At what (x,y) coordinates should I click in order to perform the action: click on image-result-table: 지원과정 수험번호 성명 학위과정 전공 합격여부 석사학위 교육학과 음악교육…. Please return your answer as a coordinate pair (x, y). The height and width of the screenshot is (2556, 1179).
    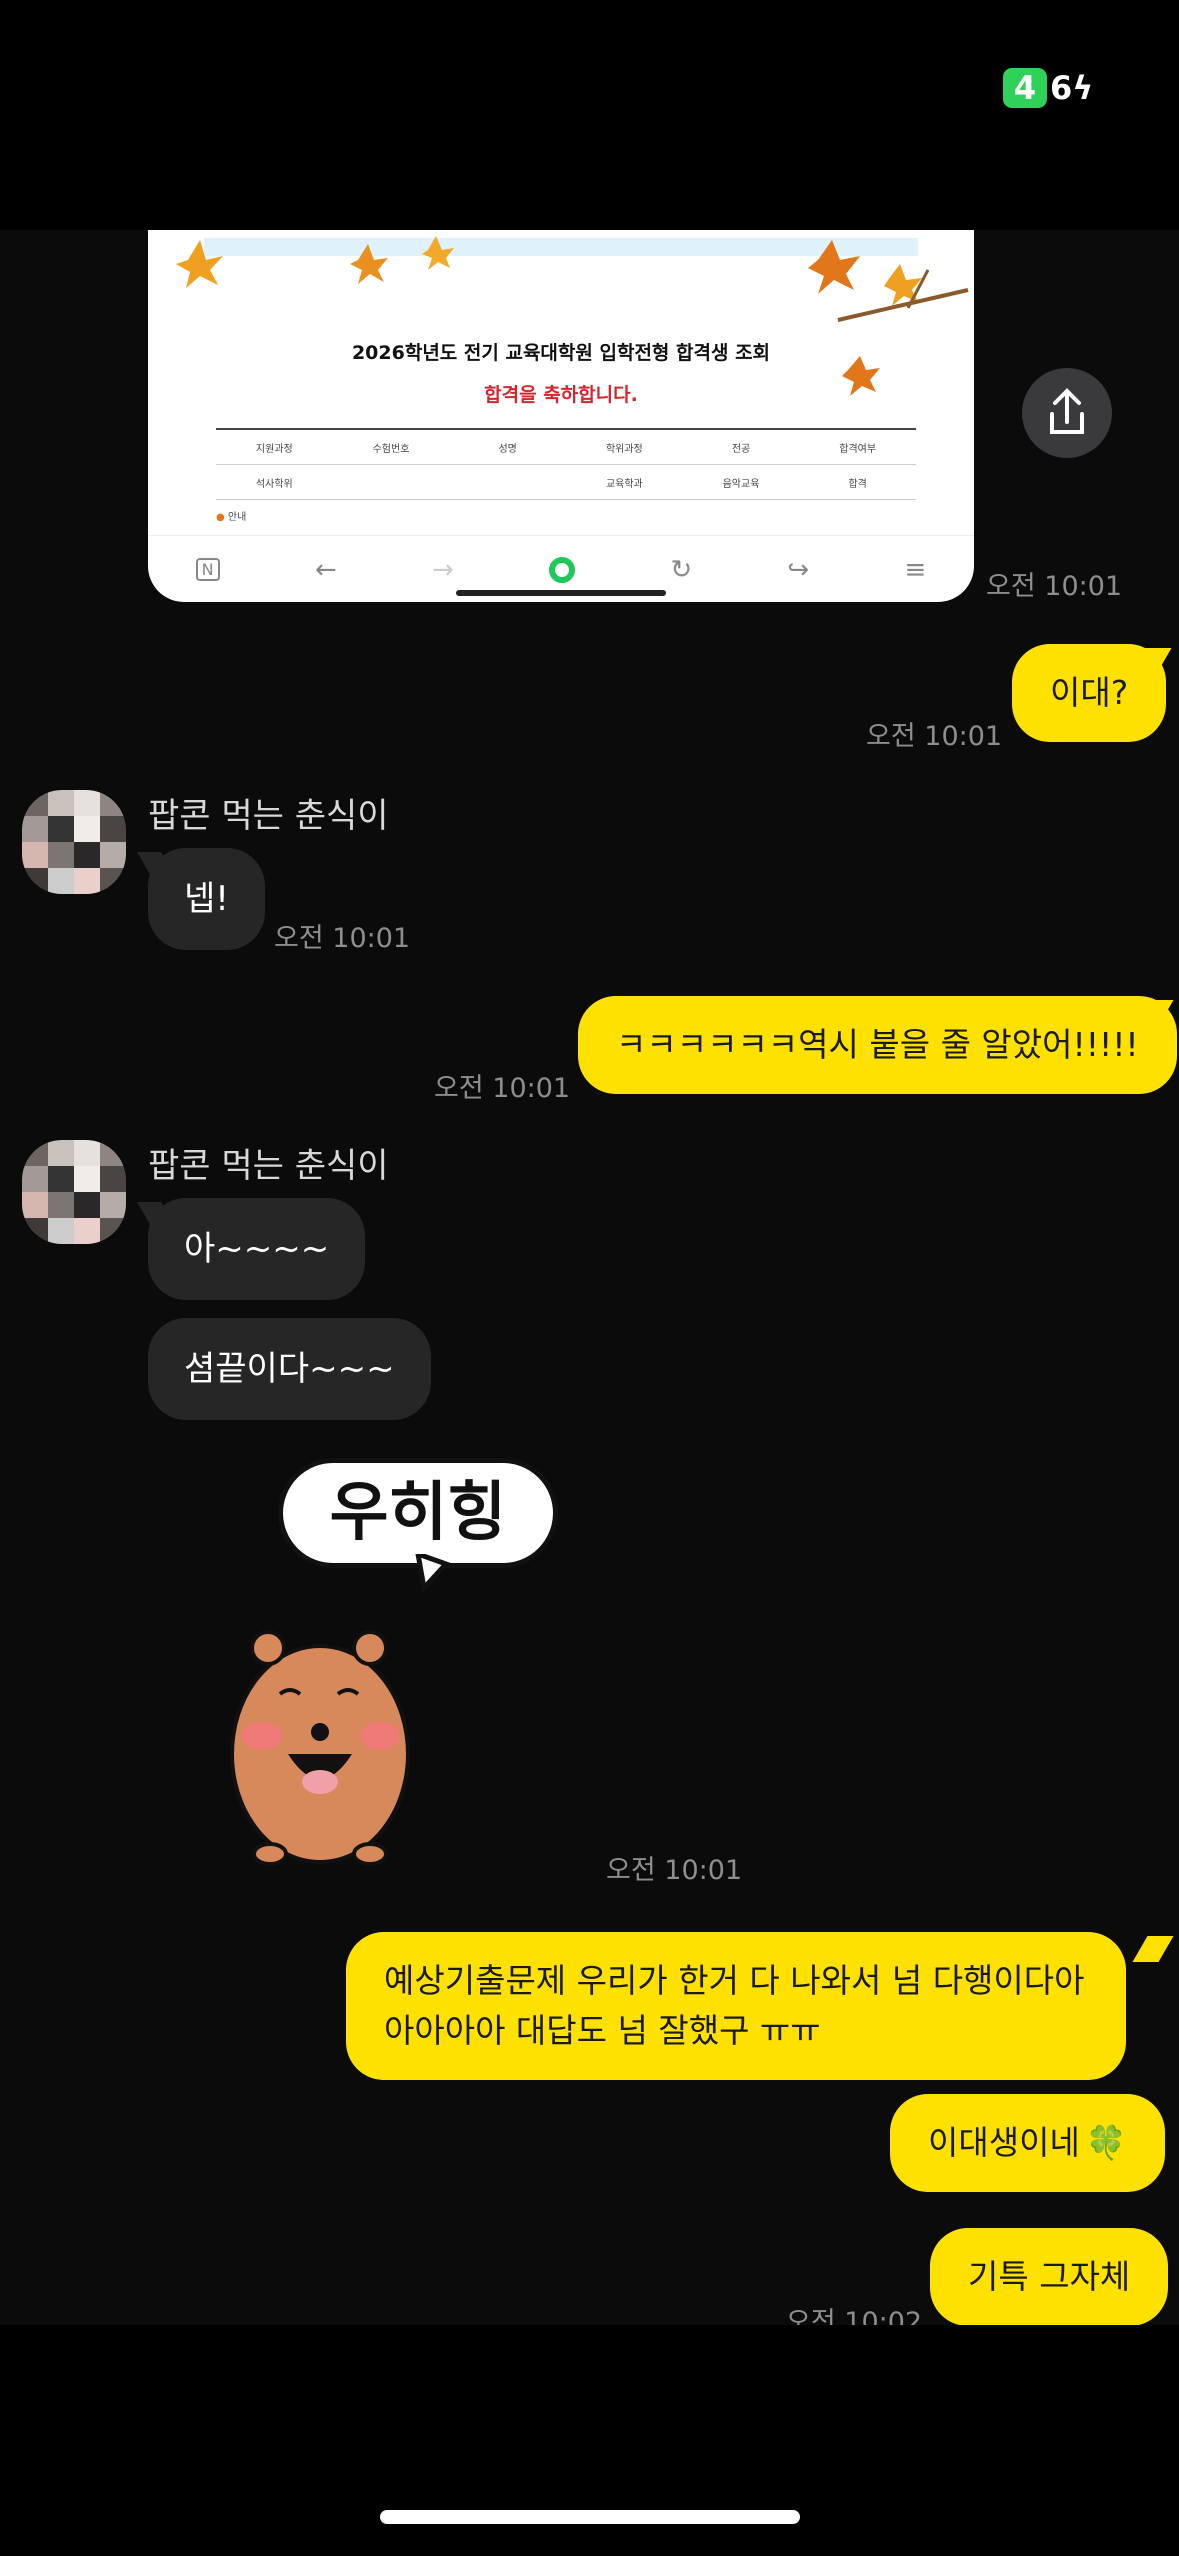
    Looking at the image, I should click on (566, 475).